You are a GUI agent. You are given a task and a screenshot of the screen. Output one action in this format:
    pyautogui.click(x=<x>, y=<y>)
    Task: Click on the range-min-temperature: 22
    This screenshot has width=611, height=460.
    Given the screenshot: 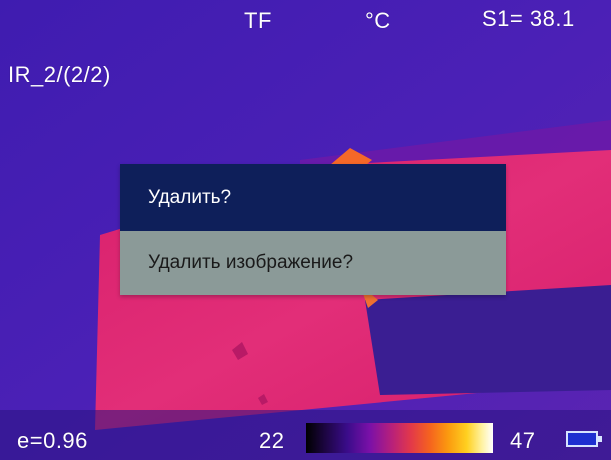 What is the action you would take?
    pyautogui.click(x=272, y=440)
    